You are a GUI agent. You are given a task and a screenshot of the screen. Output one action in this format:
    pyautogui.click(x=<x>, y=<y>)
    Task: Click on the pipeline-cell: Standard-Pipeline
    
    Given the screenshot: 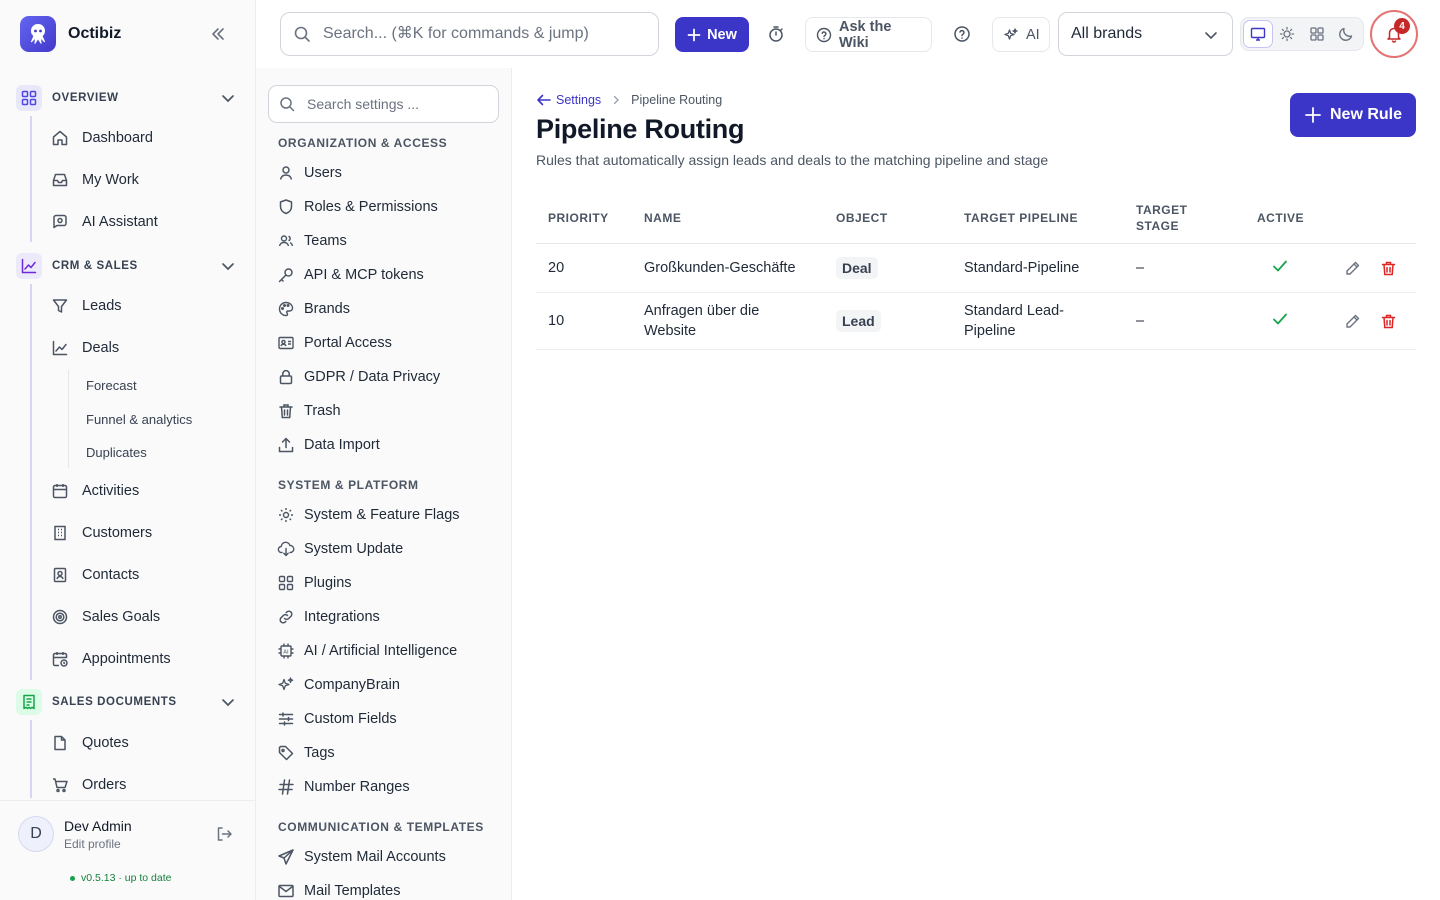 What is the action you would take?
    pyautogui.click(x=1022, y=268)
    